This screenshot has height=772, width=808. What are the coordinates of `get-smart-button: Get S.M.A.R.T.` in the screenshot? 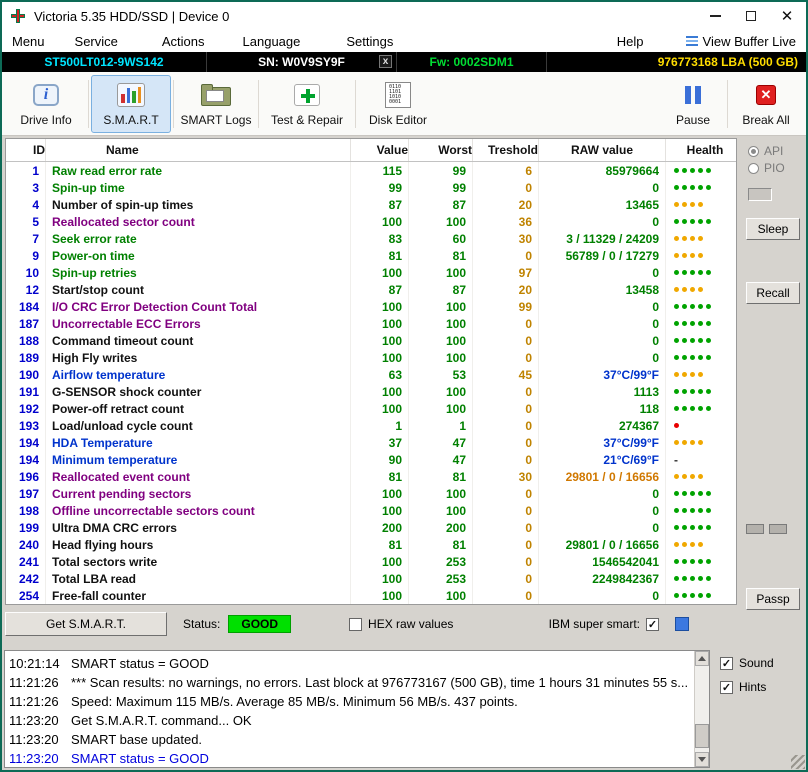 It's located at (86, 624).